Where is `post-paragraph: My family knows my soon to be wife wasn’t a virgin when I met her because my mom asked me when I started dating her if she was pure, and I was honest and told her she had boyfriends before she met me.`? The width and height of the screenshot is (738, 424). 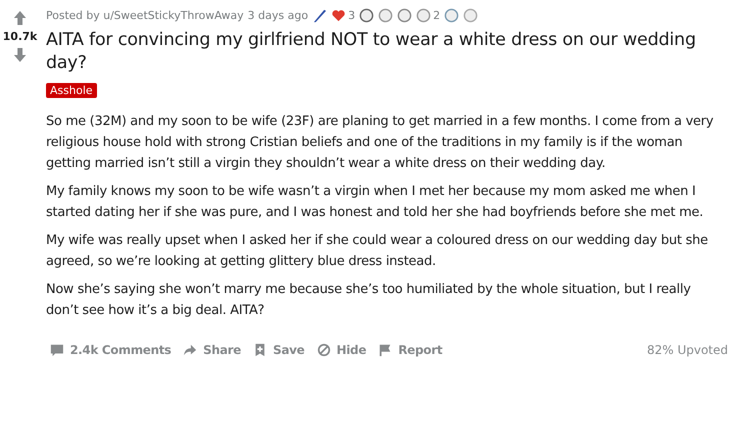
post-paragraph: My family knows my soon to be wife wasn’t a virgin when I met her because my mom asked me when I started dating her if she was pure, and I was honest and told her she had boyfriends before she met me. is located at coordinates (375, 202).